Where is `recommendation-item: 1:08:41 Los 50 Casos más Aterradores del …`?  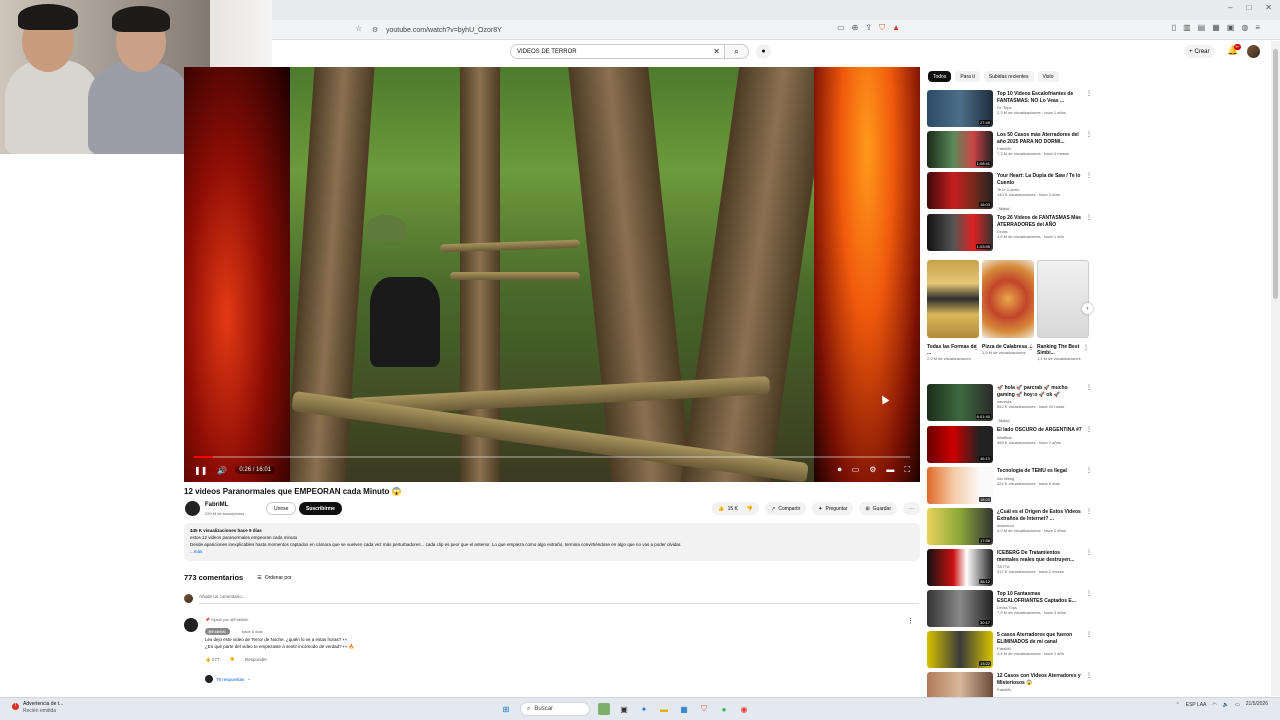 recommendation-item: 1:08:41 Los 50 Casos más Aterradores del … is located at coordinates (1009, 150).